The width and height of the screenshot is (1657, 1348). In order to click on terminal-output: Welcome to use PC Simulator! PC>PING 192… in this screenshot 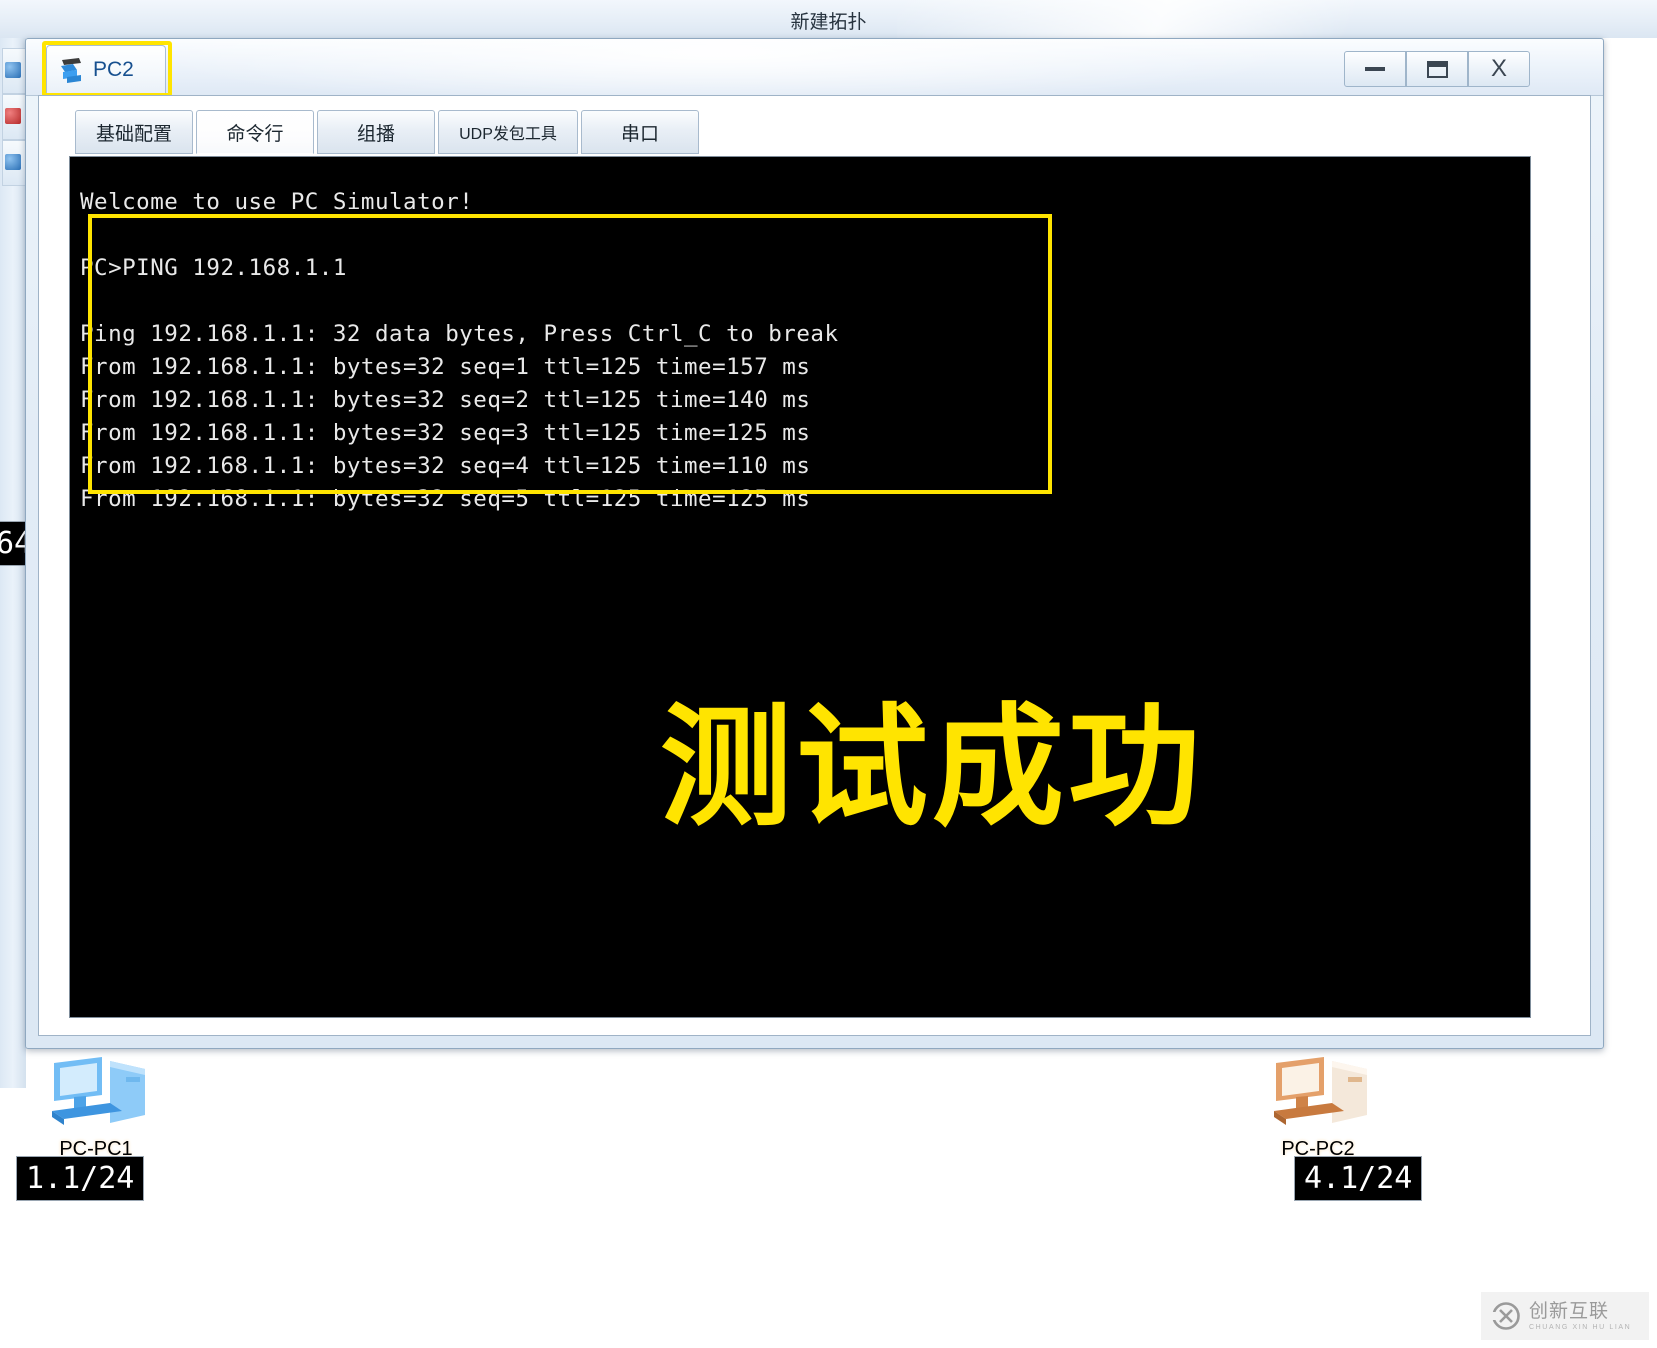, I will do `click(459, 350)`.